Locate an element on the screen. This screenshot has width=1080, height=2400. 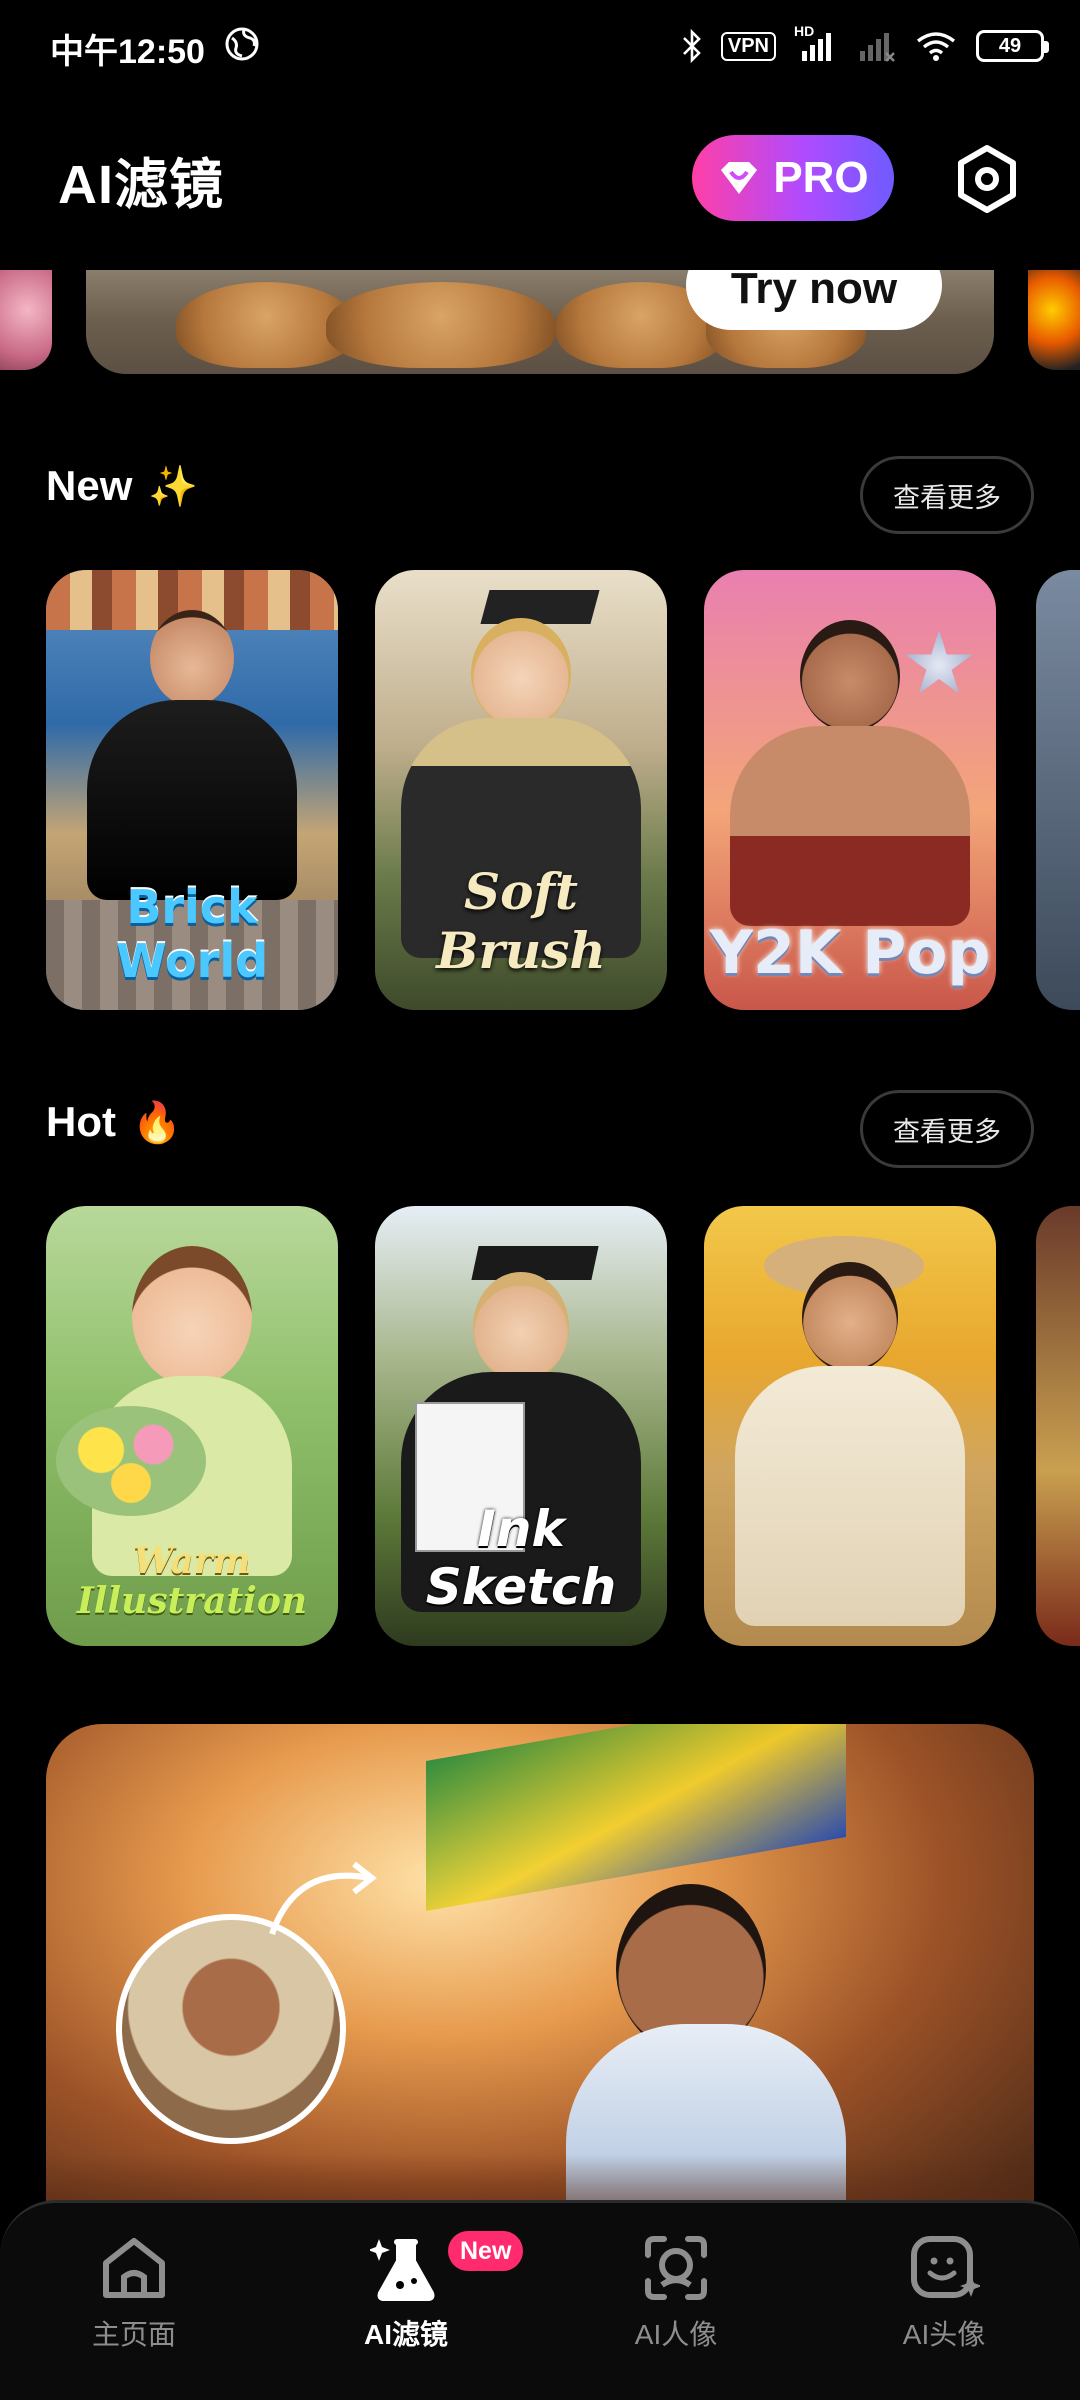
battery-level: 49 is located at coordinates (1010, 45).